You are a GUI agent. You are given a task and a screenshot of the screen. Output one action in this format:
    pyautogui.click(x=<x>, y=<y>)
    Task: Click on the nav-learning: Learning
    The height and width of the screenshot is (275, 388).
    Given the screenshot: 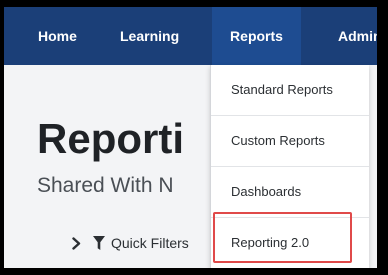 What is the action you would take?
    pyautogui.click(x=149, y=36)
    